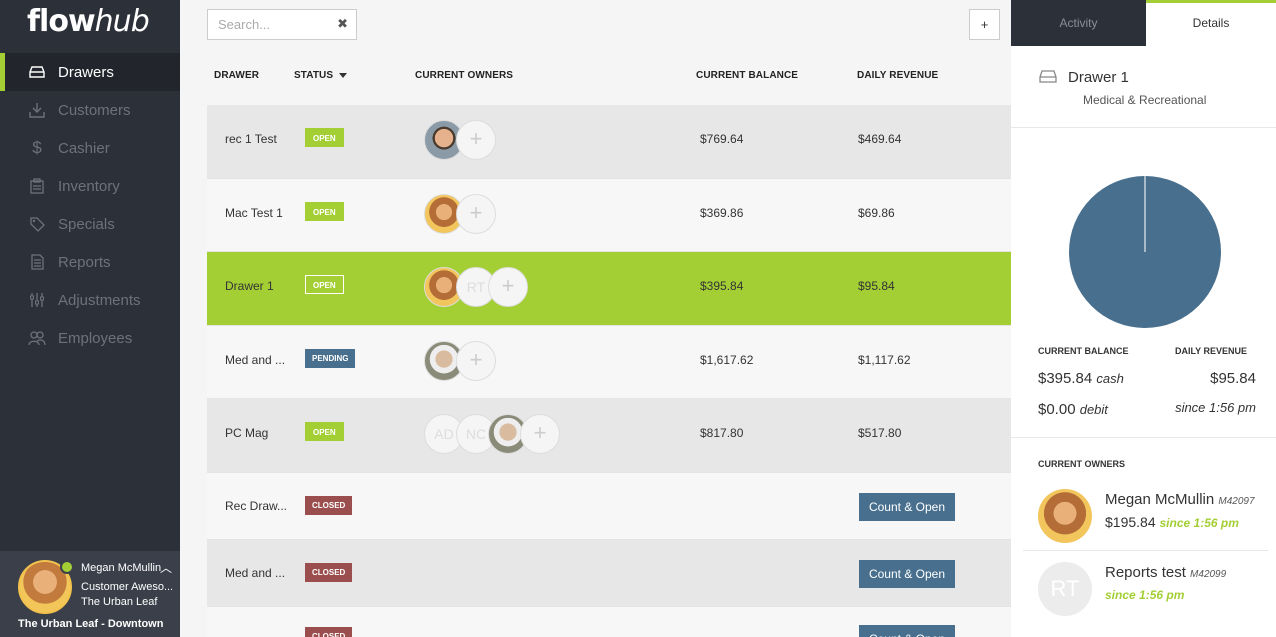  Describe the element at coordinates (1081, 378) in the screenshot. I see `cash-balance: $395.84 cash` at that location.